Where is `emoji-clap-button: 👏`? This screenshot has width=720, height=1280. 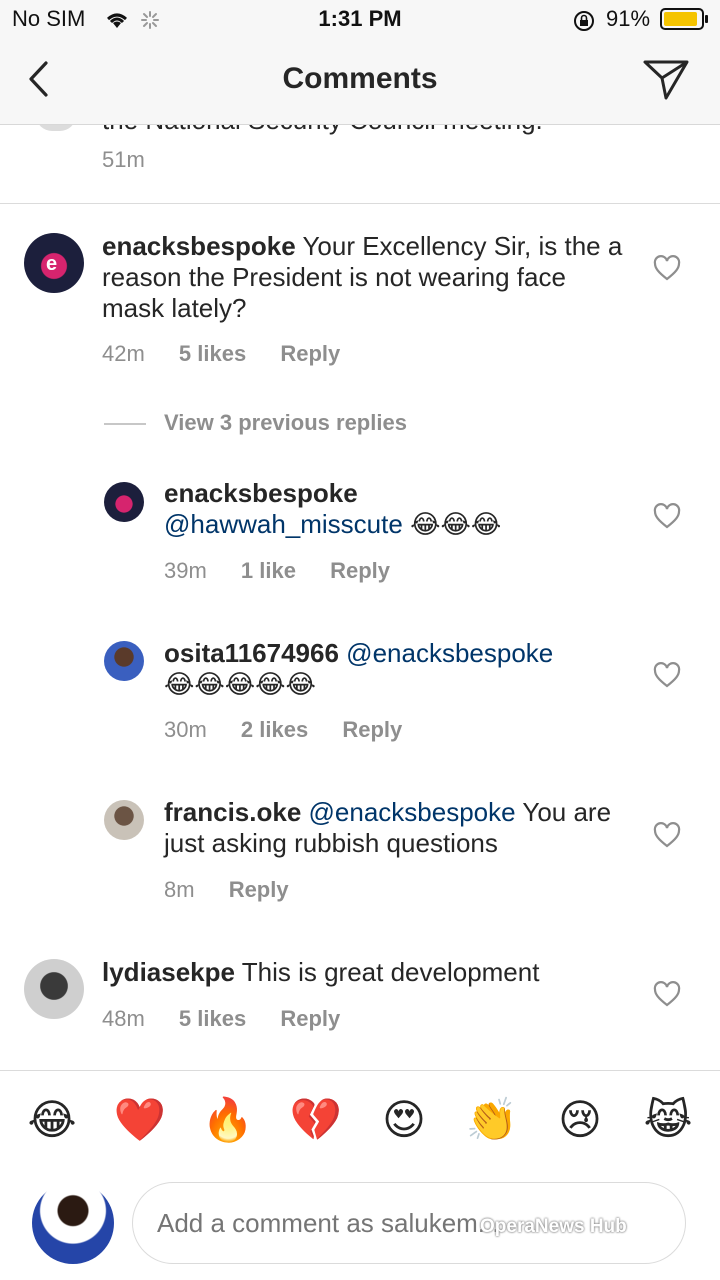 emoji-clap-button: 👏 is located at coordinates (492, 1120).